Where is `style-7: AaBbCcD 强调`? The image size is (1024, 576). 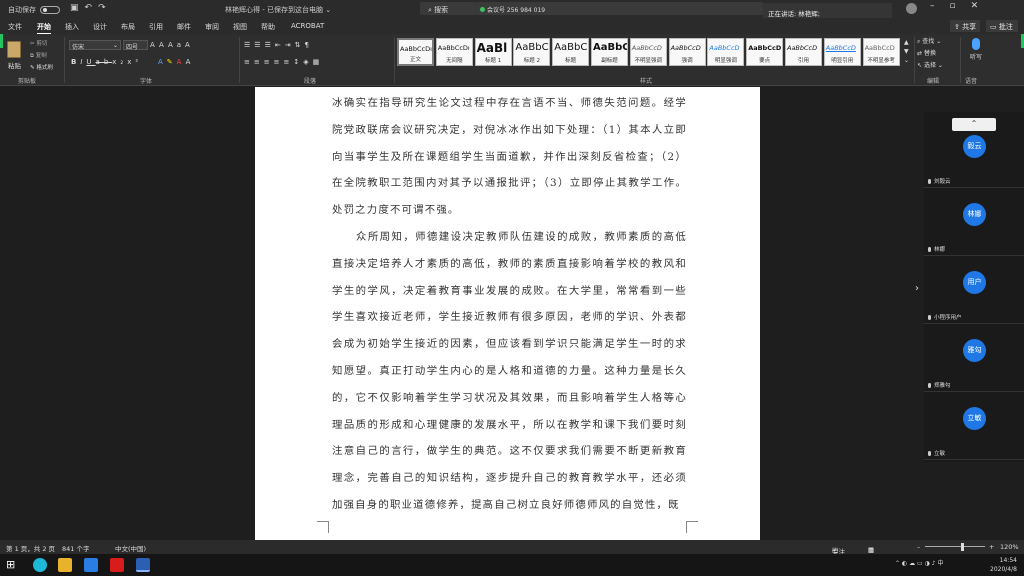
style-7: AaBbCcD 强调 is located at coordinates (687, 52).